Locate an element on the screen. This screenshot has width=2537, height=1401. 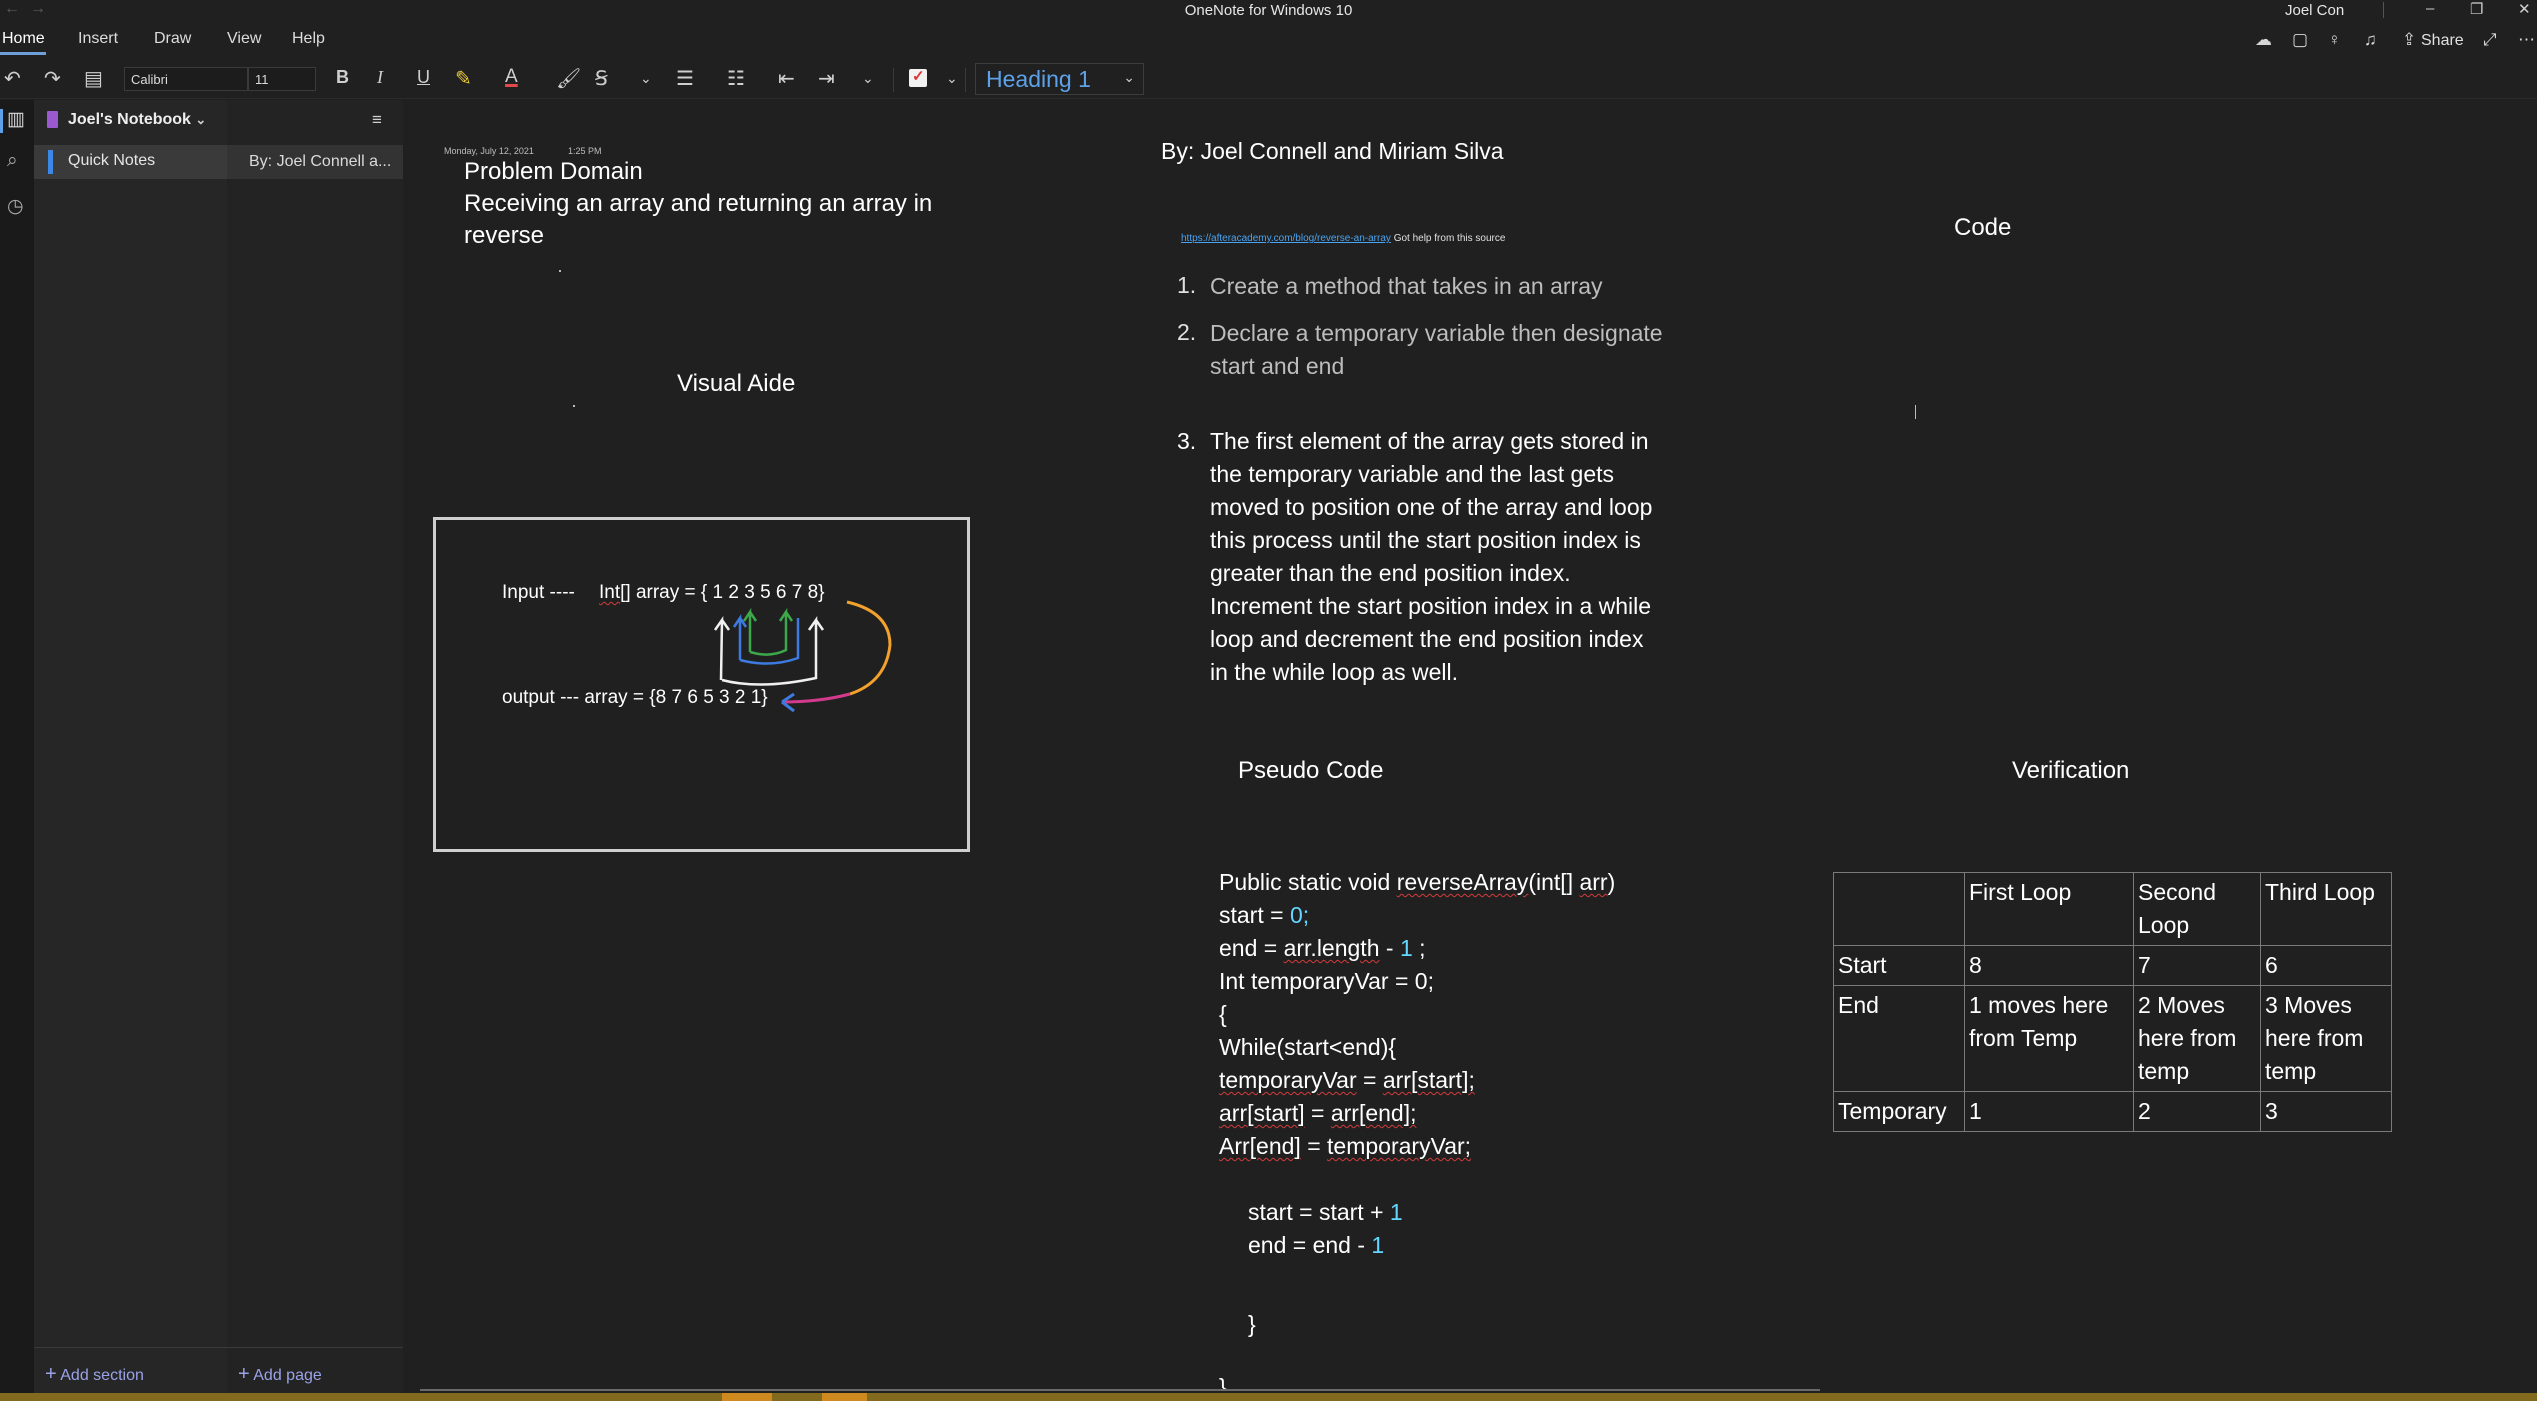
step-3-line-8: in the while loop as well. is located at coordinates (1334, 672).